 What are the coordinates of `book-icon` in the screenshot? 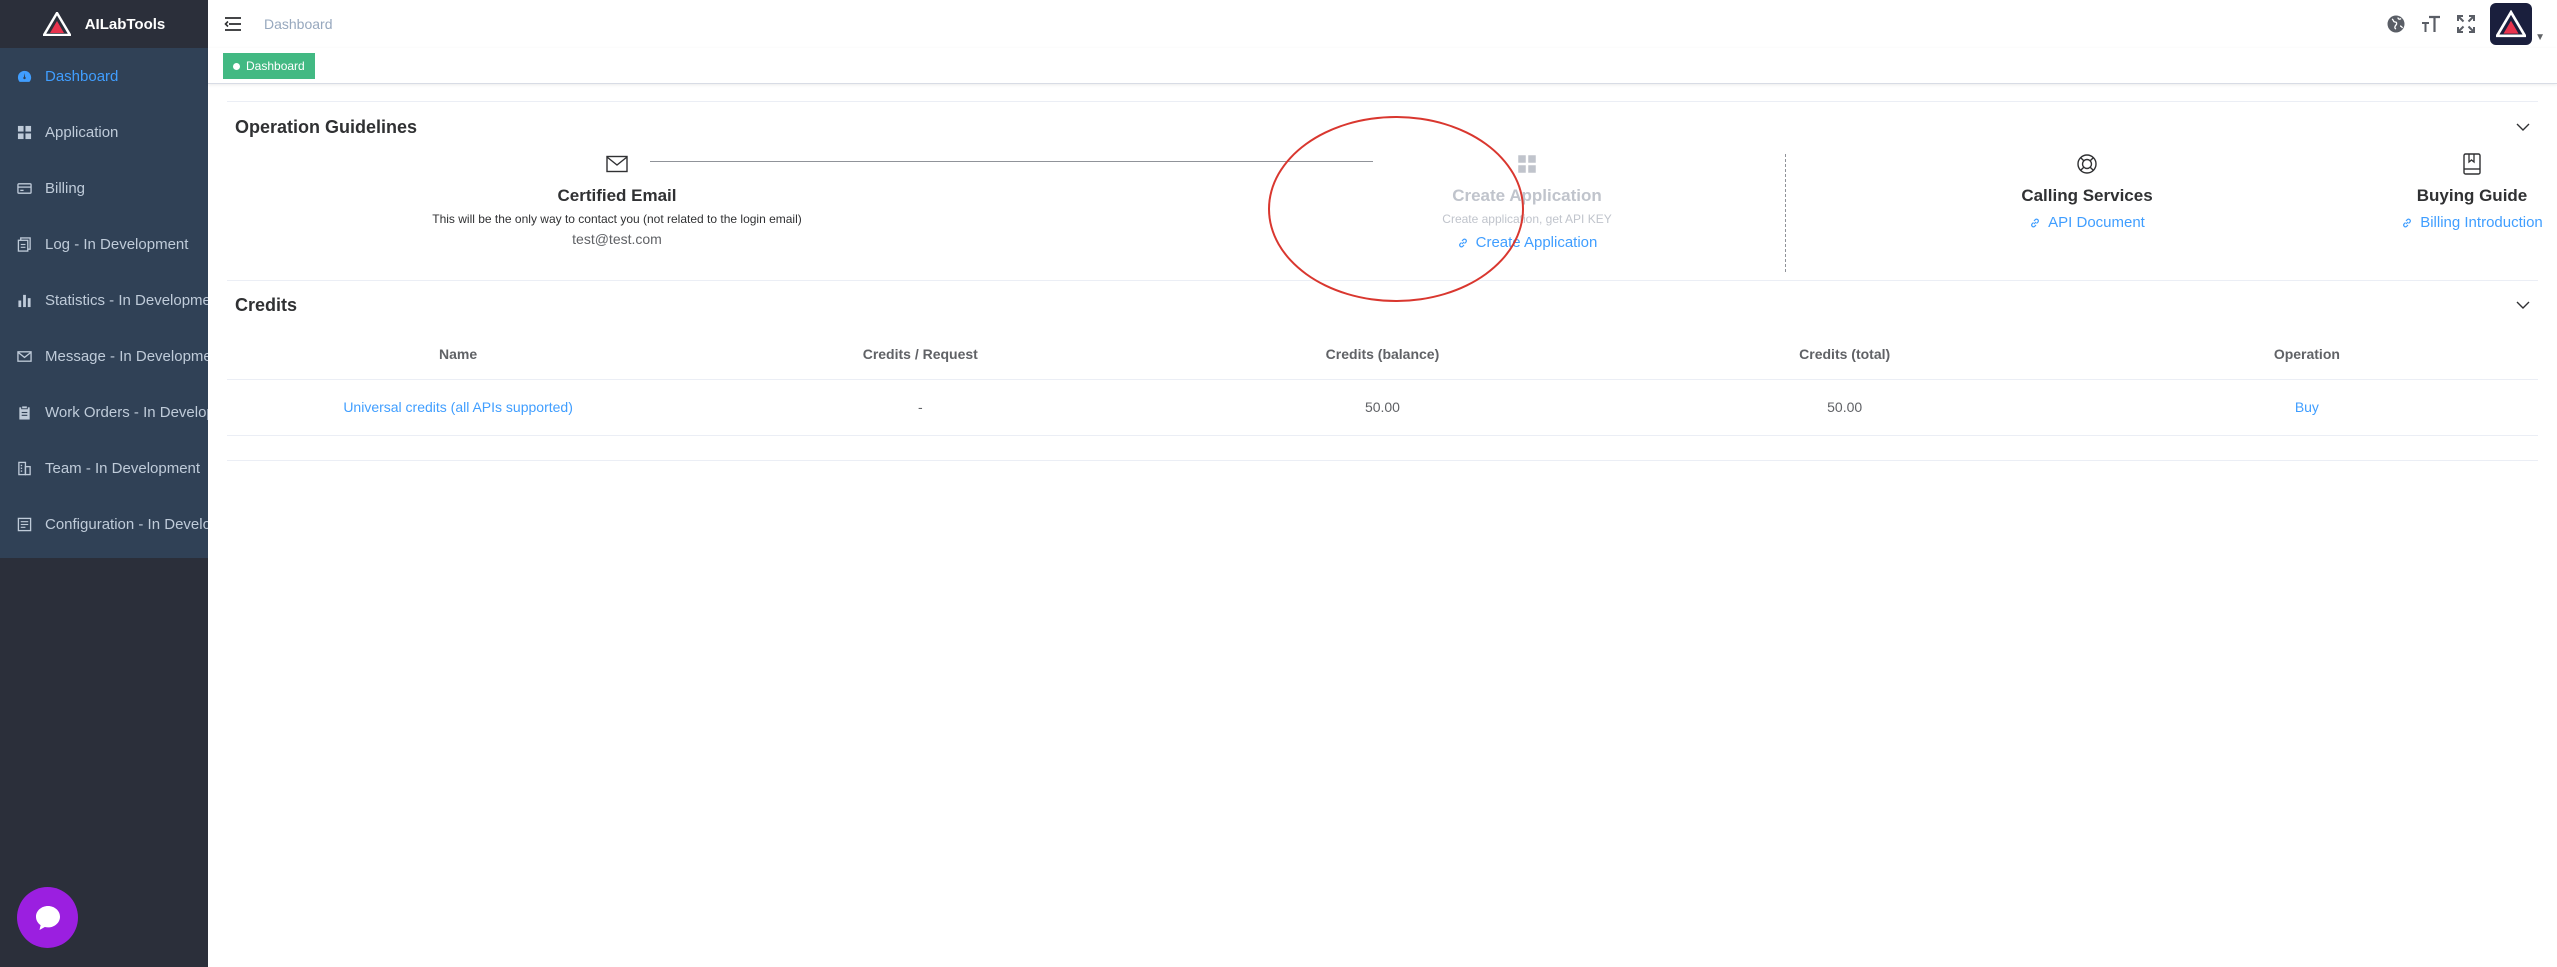 It's located at (2472, 164).